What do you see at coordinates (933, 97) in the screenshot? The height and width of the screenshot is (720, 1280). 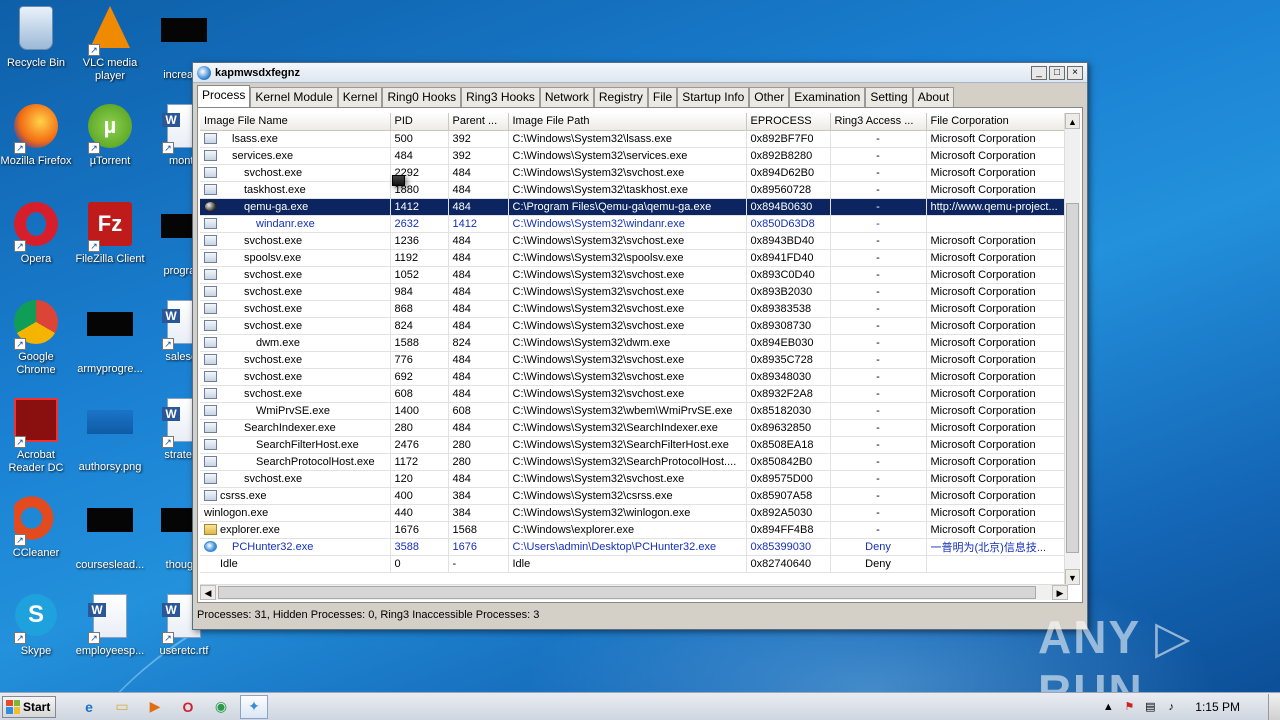 I see `tab-about: About` at bounding box center [933, 97].